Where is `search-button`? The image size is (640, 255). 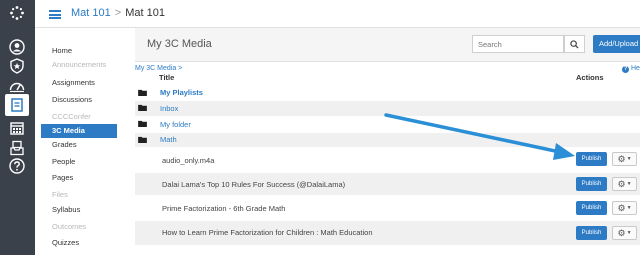
search-button is located at coordinates (574, 44).